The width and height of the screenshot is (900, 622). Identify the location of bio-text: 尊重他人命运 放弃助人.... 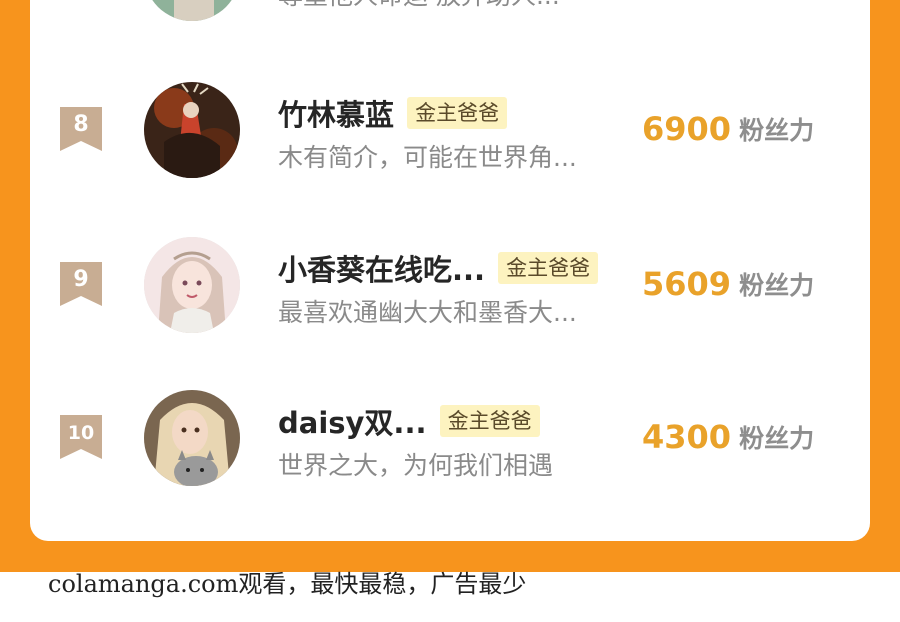
(419, 6).